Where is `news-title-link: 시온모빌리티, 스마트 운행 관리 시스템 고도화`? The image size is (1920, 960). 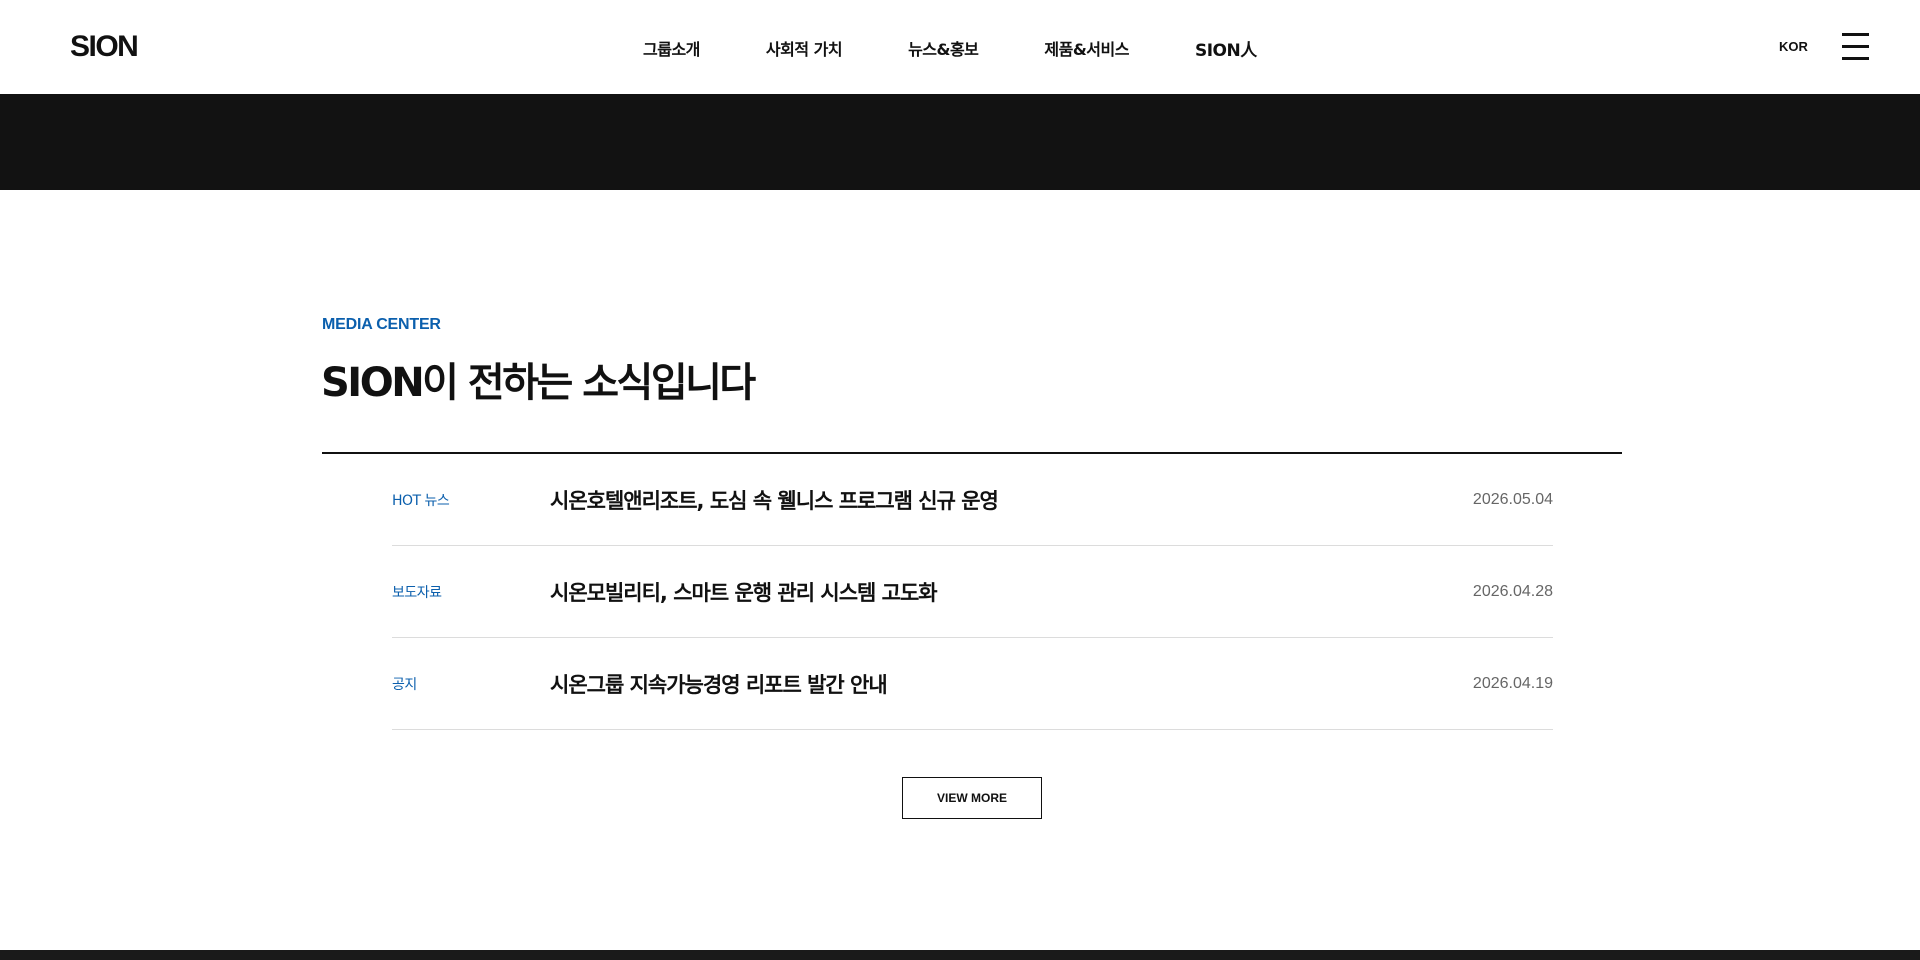 news-title-link: 시온모빌리티, 스마트 운행 관리 시스템 고도화 is located at coordinates (744, 592).